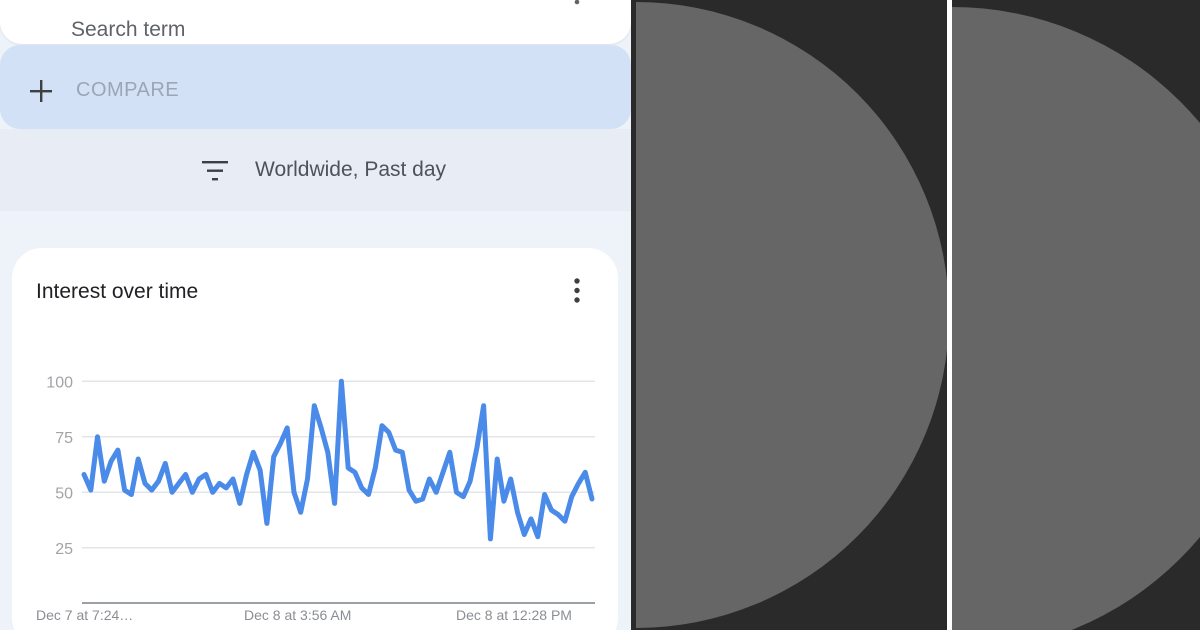  I want to click on y-tick-label: 100, so click(59, 382).